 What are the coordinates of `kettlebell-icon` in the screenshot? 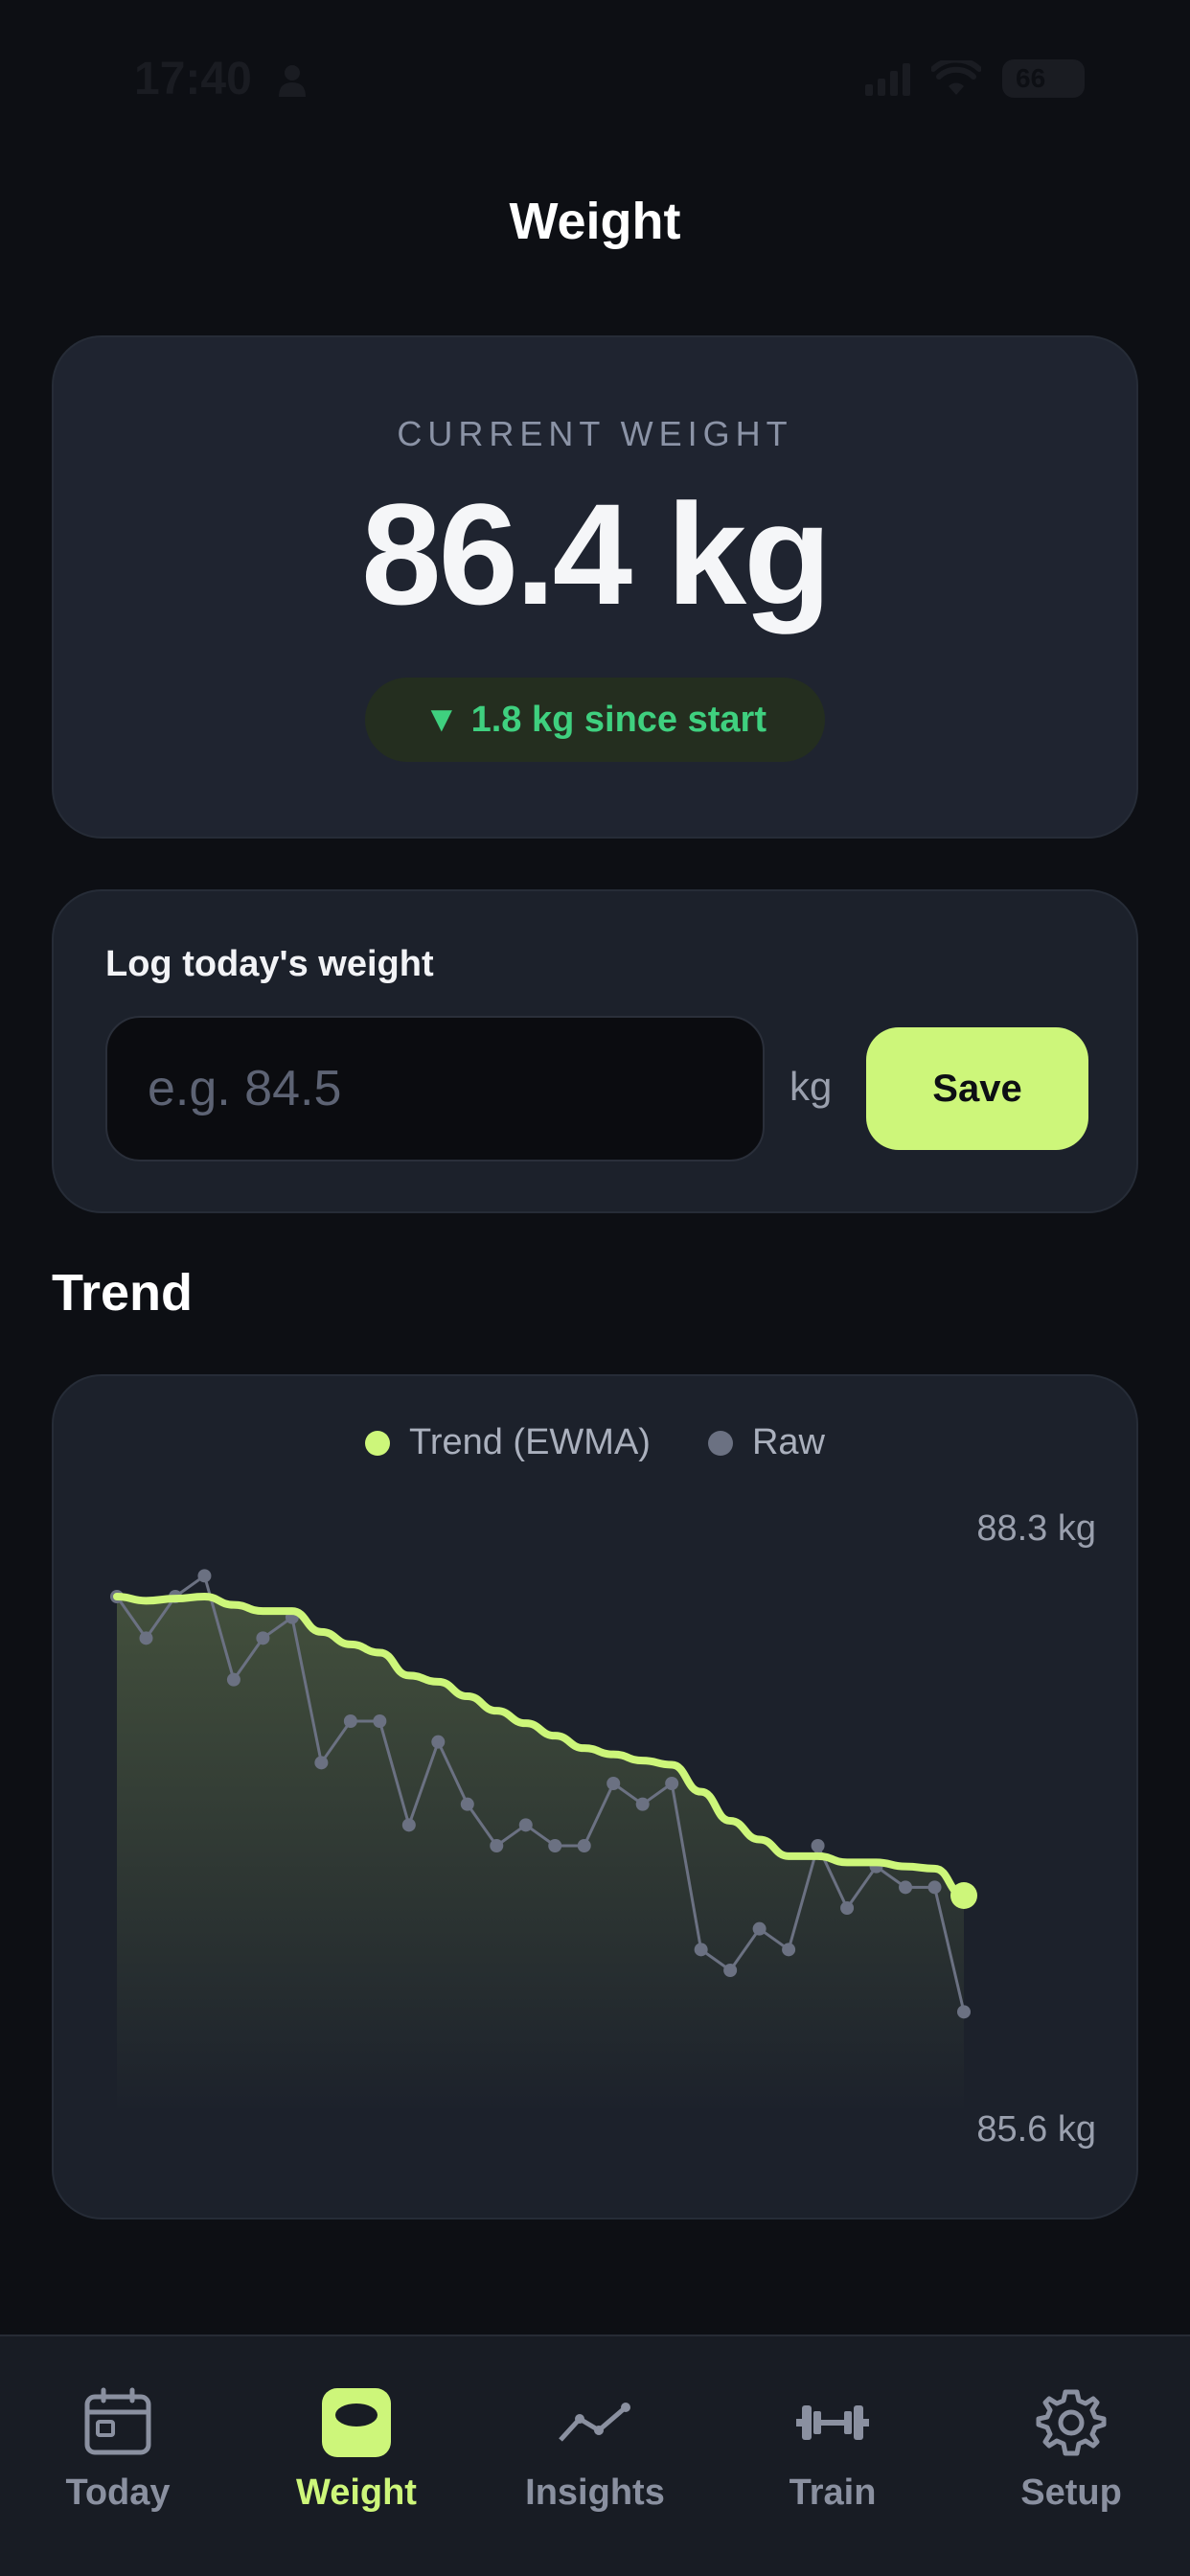 It's located at (357, 2422).